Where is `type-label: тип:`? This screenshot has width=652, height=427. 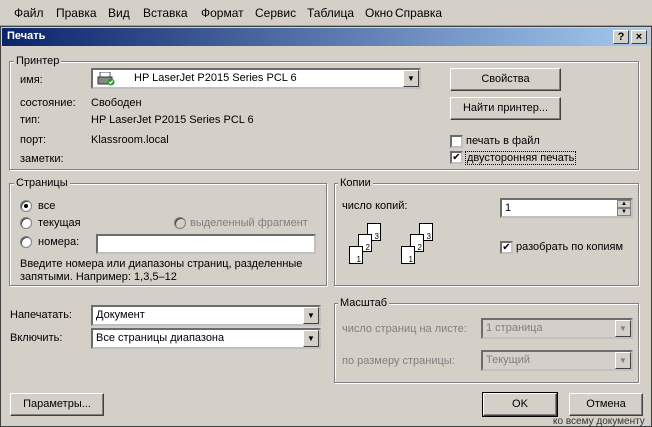
type-label: тип: is located at coordinates (30, 120).